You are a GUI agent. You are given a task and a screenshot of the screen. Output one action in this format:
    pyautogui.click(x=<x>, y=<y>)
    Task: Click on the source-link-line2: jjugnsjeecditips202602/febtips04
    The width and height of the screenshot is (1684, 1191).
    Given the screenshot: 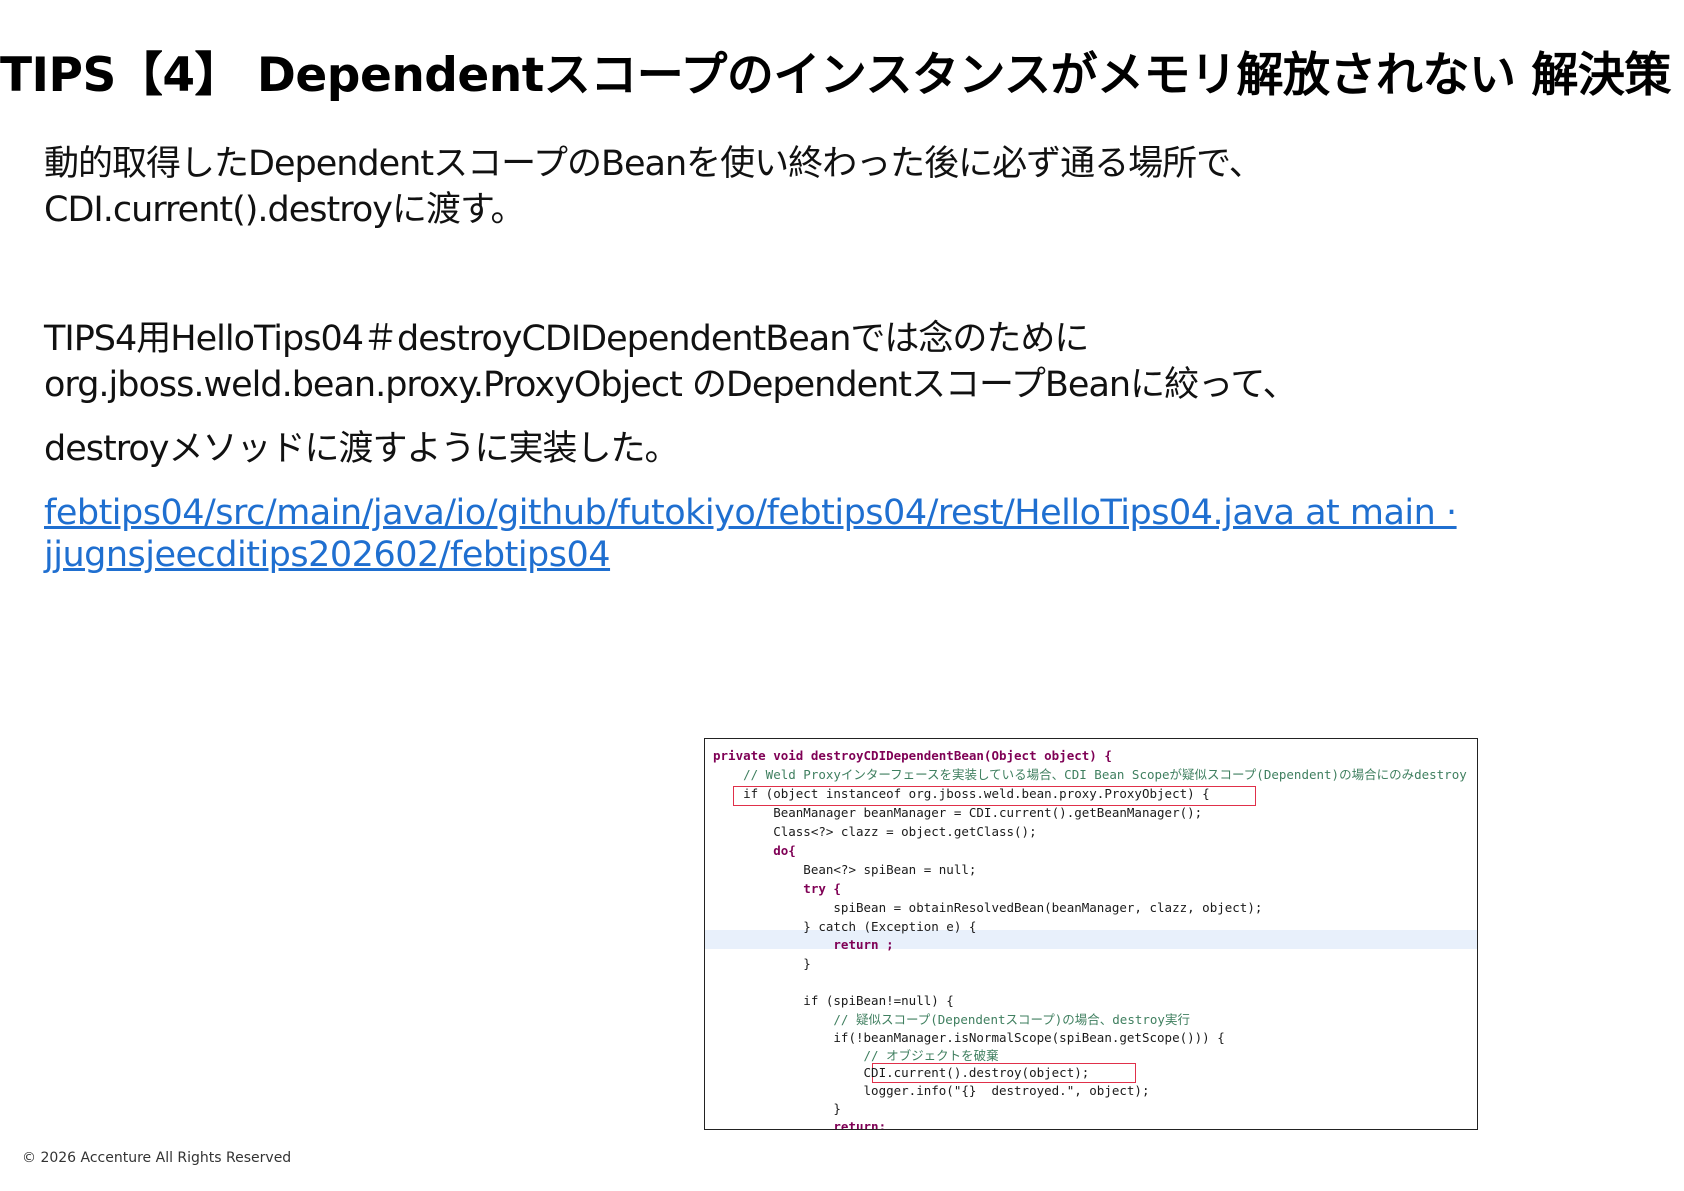 What is the action you would take?
    pyautogui.click(x=327, y=555)
    